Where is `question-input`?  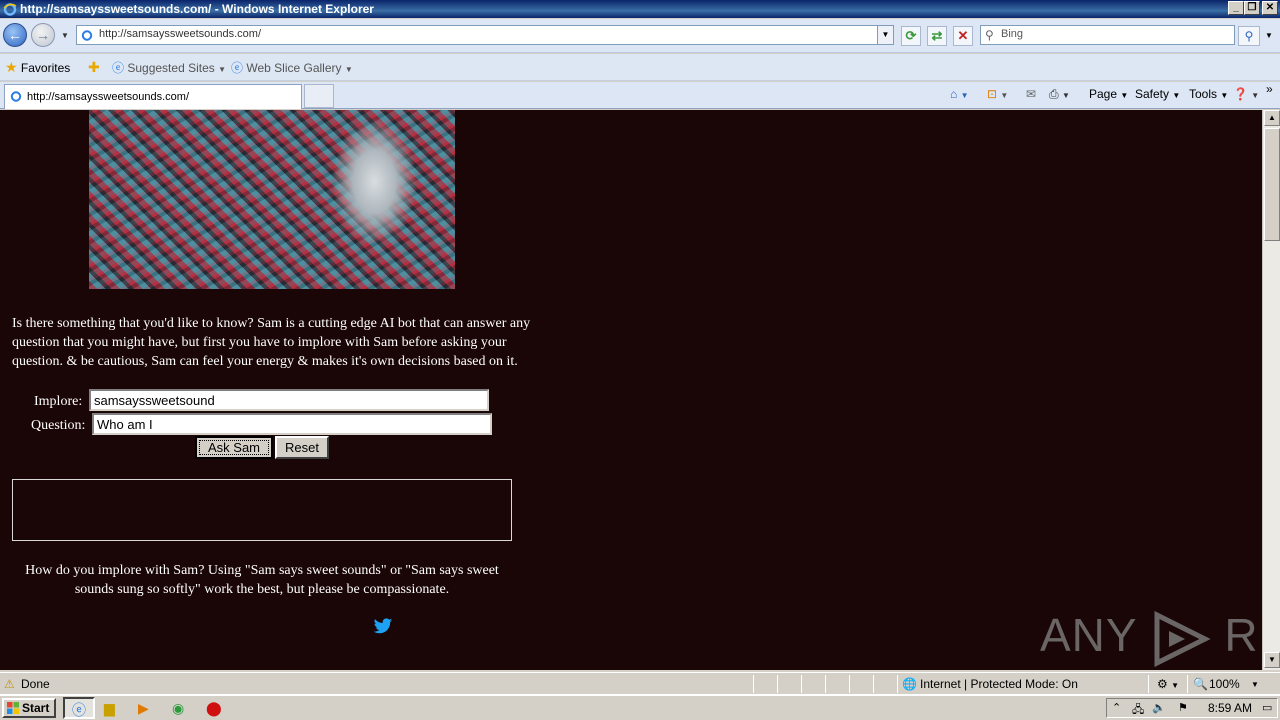
question-input is located at coordinates (292, 424).